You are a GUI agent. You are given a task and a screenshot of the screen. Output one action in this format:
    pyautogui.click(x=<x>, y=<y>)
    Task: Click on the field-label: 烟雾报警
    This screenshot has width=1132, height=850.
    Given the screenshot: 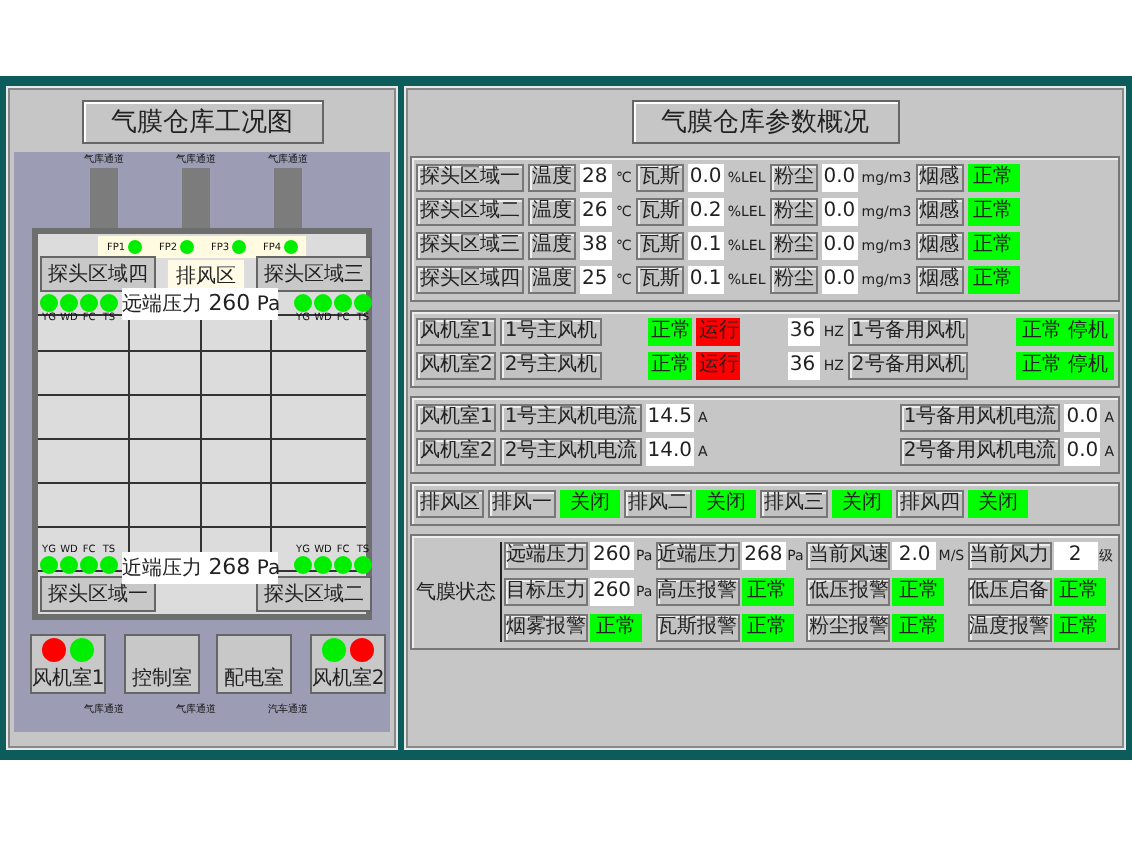 What is the action you would take?
    pyautogui.click(x=546, y=628)
    